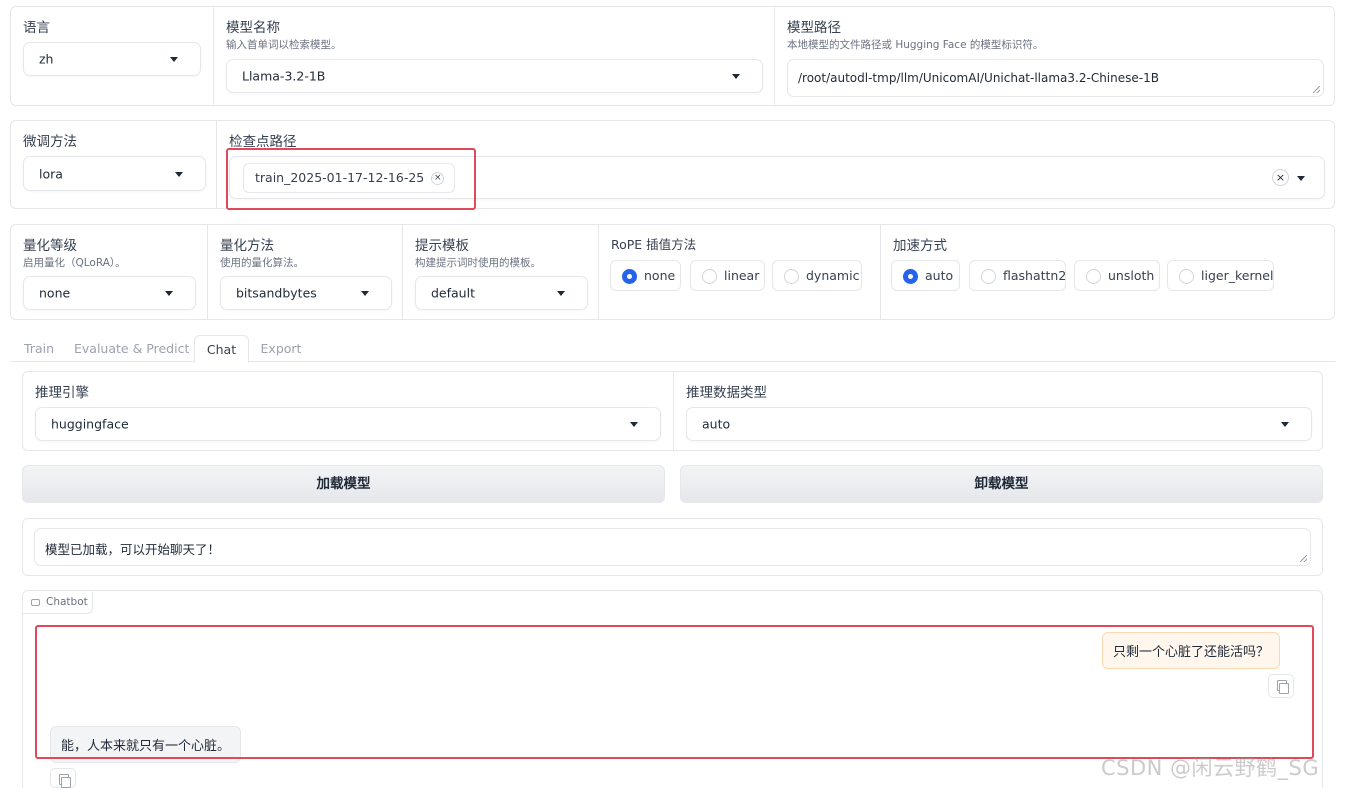 Image resolution: width=1349 pixels, height=788 pixels. What do you see at coordinates (501, 293) in the screenshot?
I see `template-dropdown: default` at bounding box center [501, 293].